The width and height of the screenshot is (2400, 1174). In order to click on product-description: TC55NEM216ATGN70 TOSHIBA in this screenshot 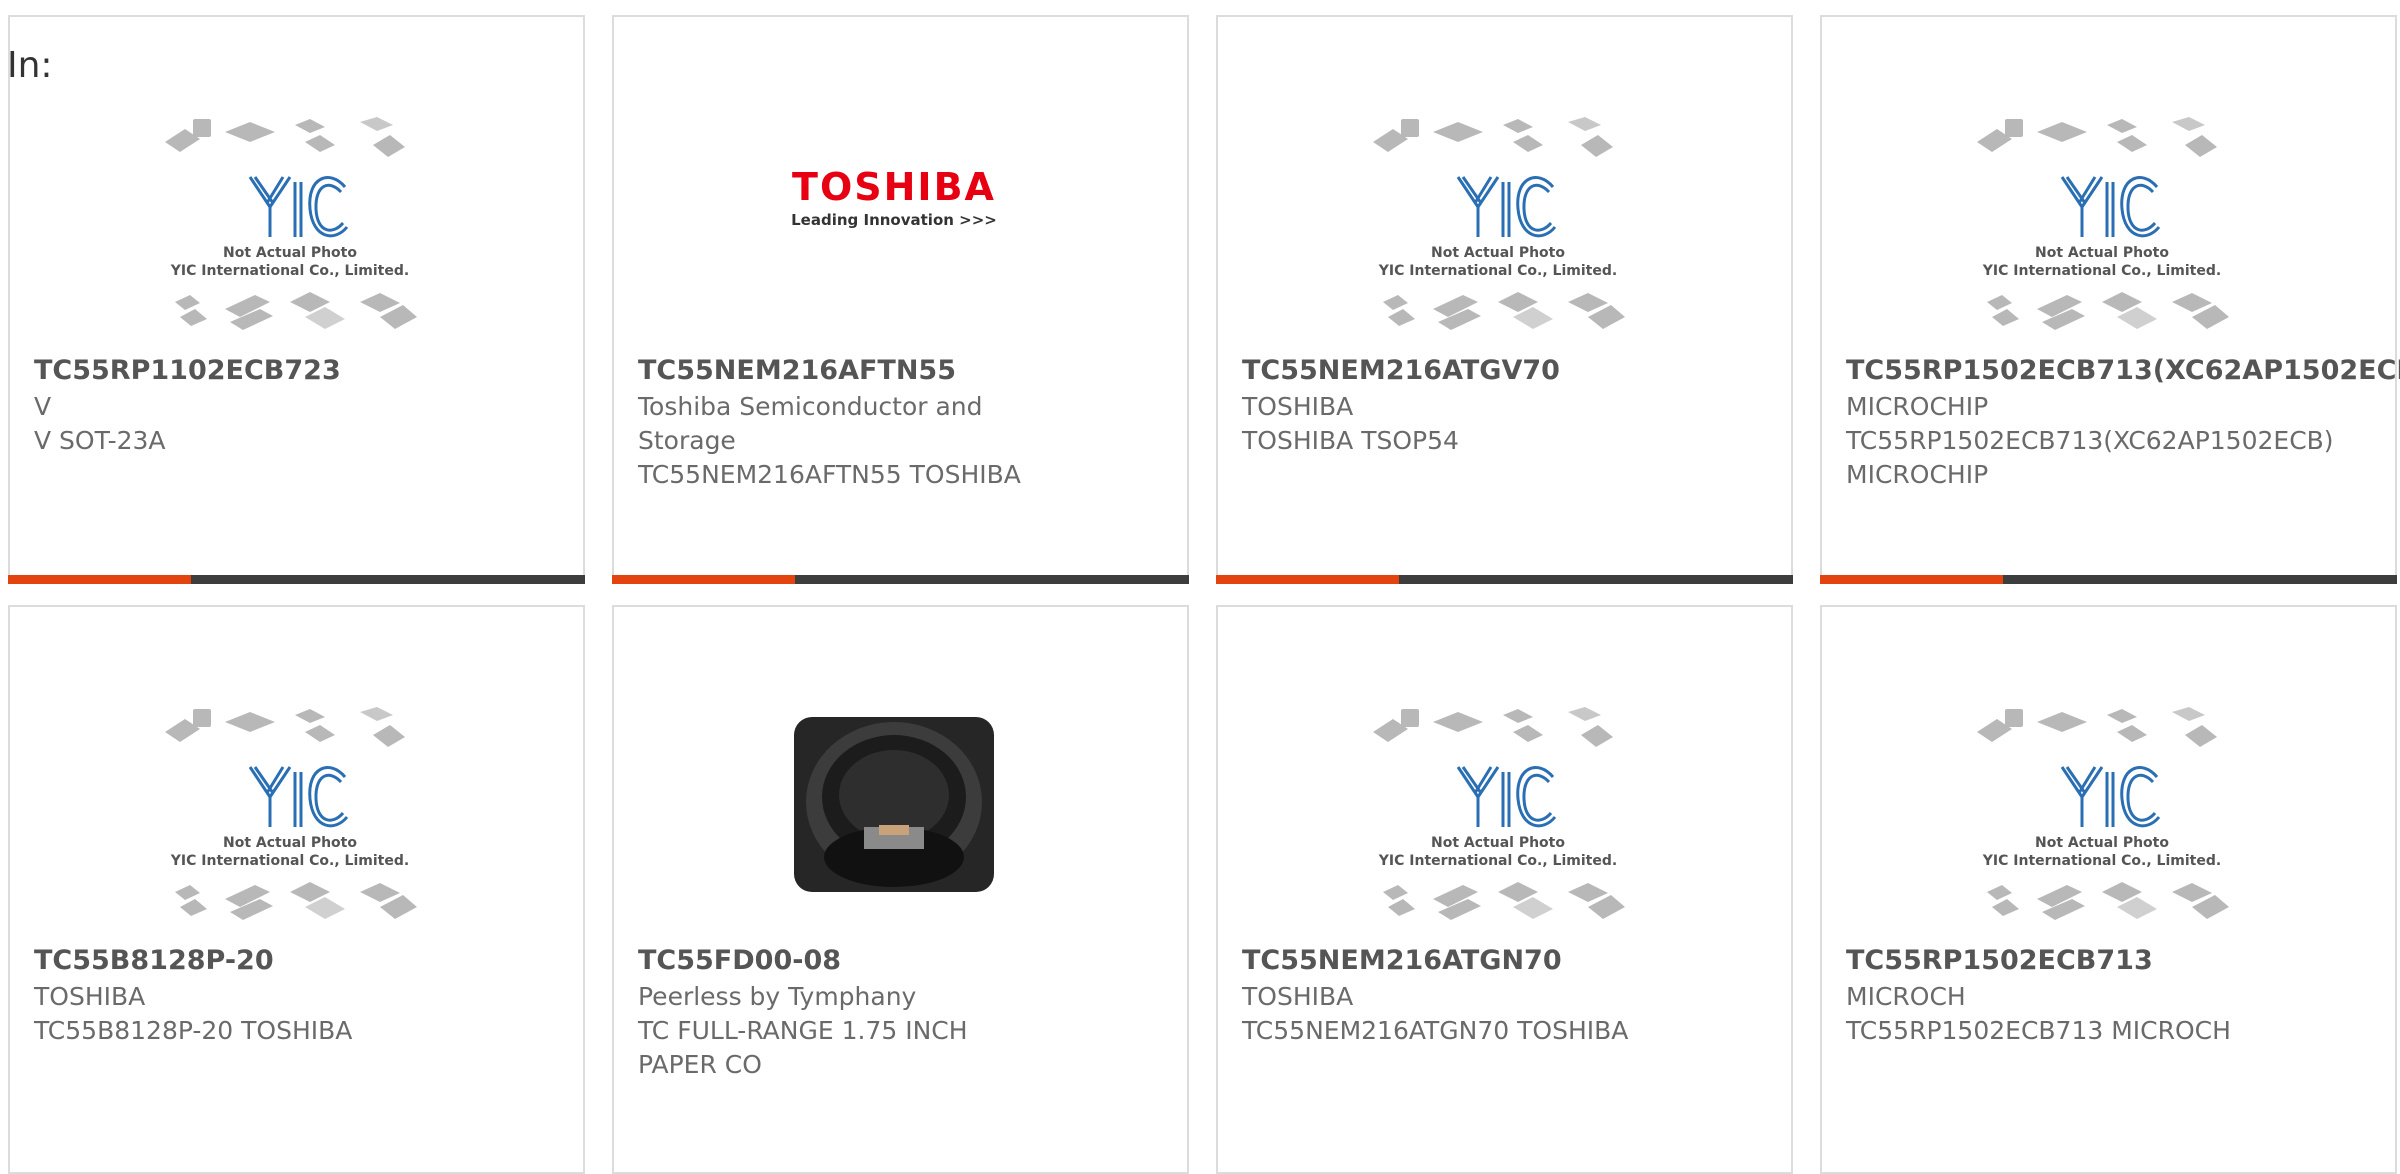, I will do `click(1435, 1030)`.